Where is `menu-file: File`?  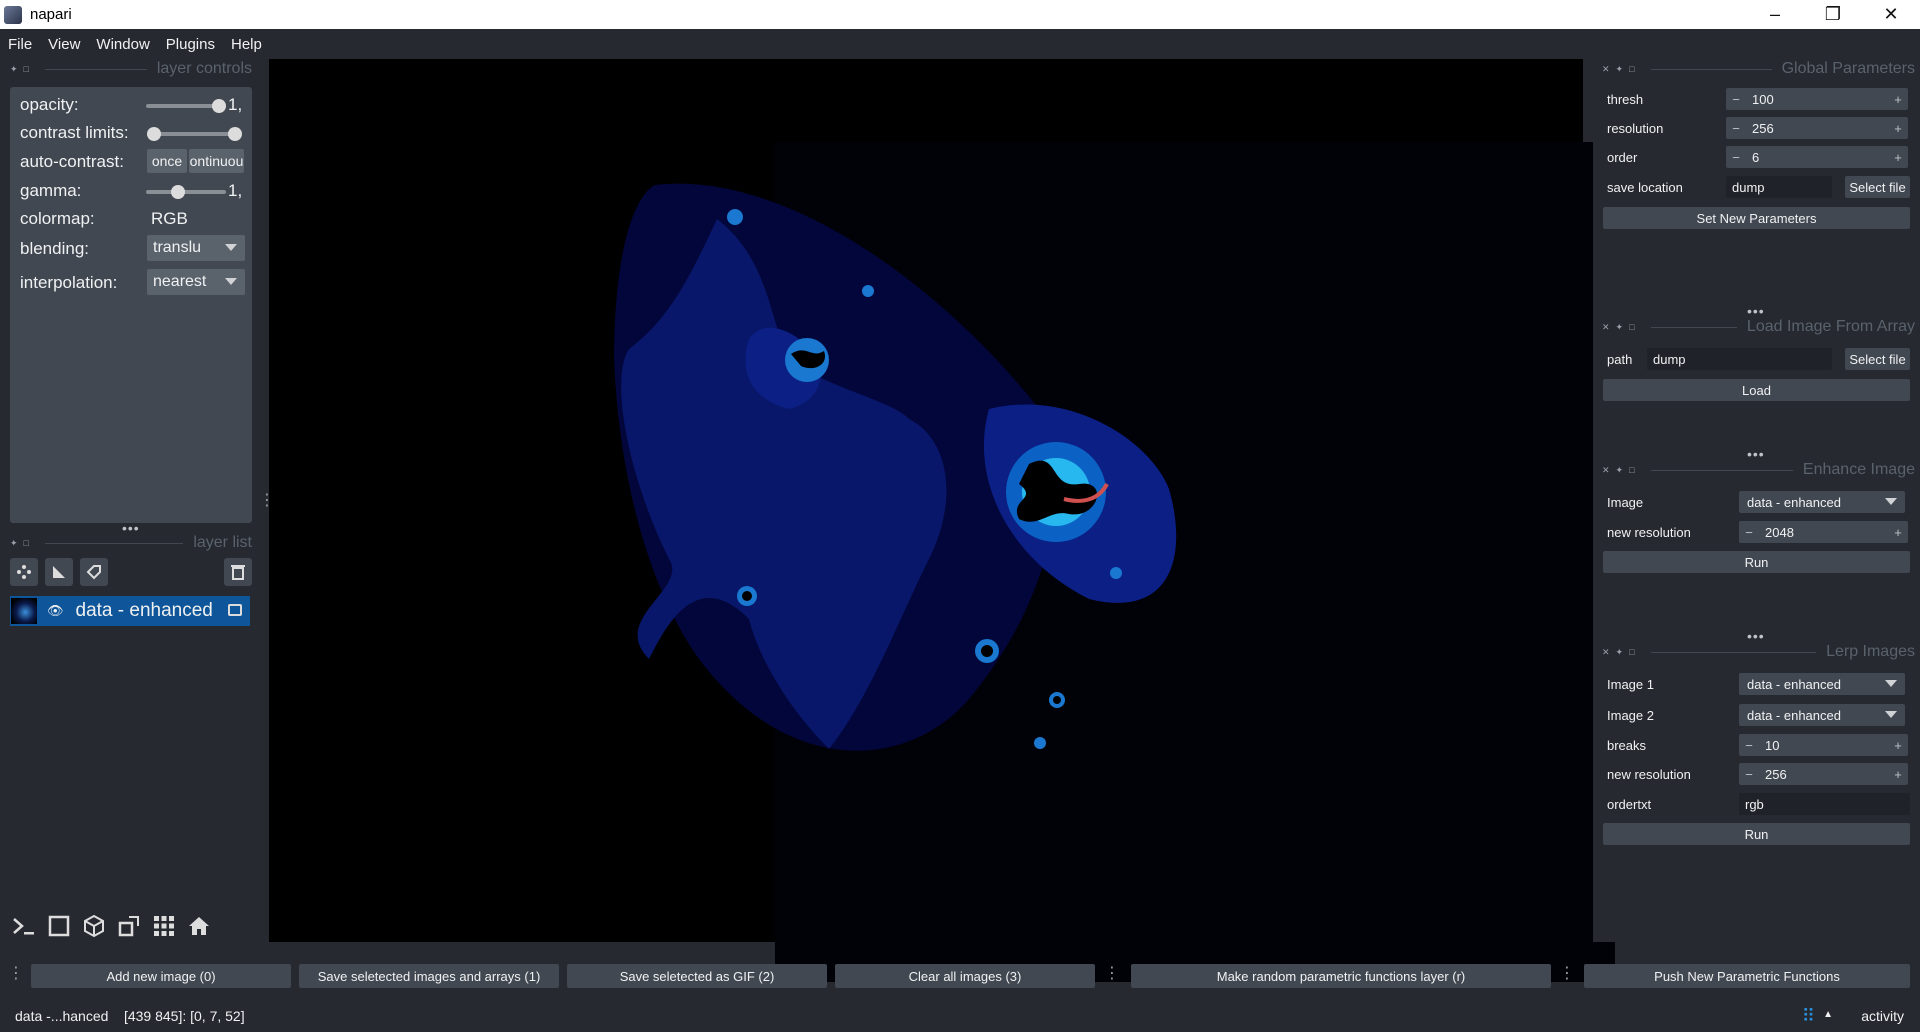
menu-file: File is located at coordinates (20, 44).